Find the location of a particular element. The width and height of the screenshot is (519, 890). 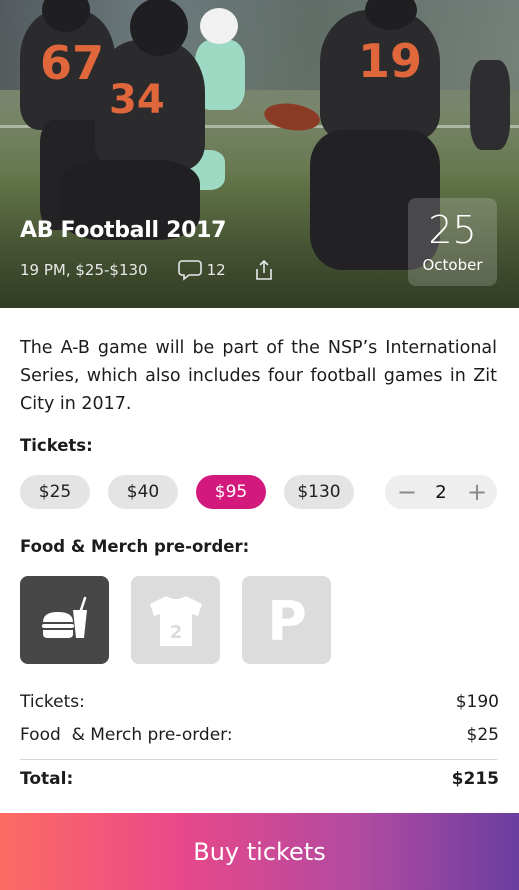

comment-icon is located at coordinates (189, 270).